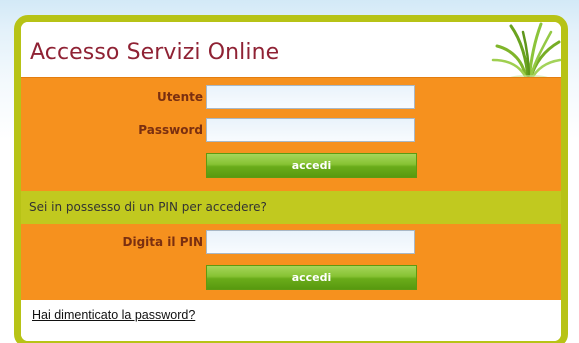 The height and width of the screenshot is (343, 579). I want to click on forgot-password-link: Hai dimenticato la password?, so click(113, 315).